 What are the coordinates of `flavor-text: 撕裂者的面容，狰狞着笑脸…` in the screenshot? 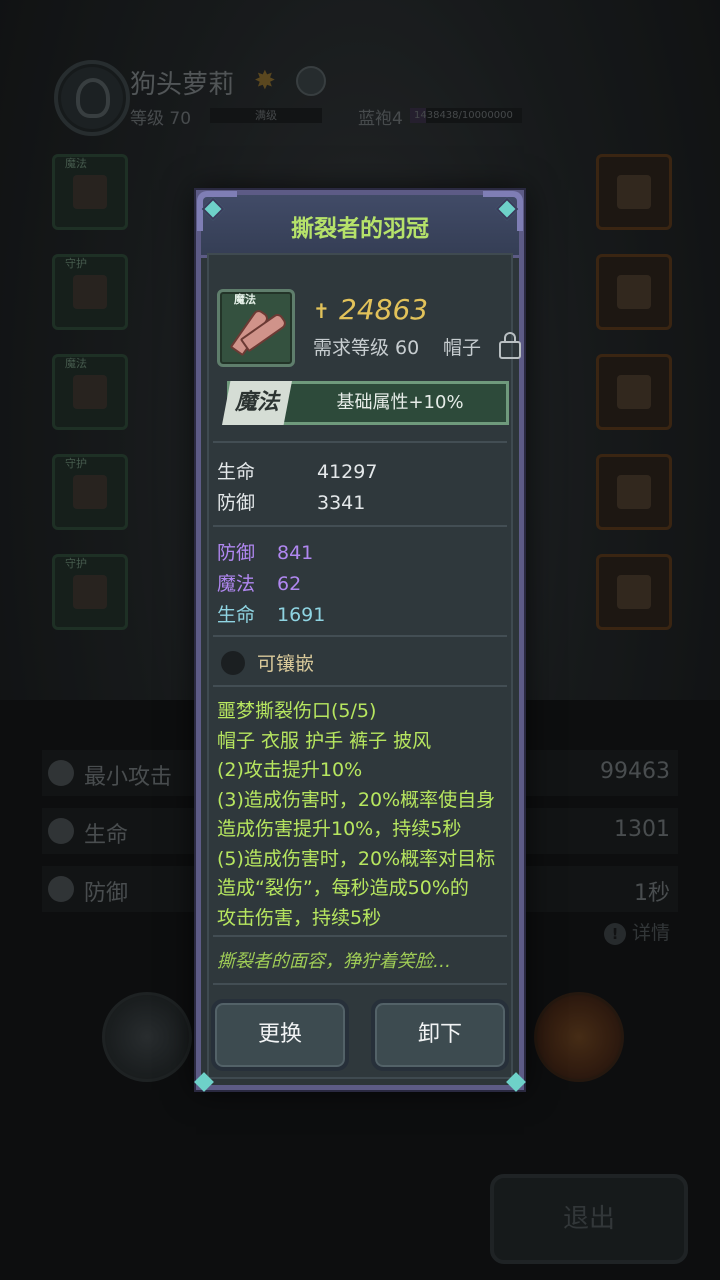 It's located at (334, 961).